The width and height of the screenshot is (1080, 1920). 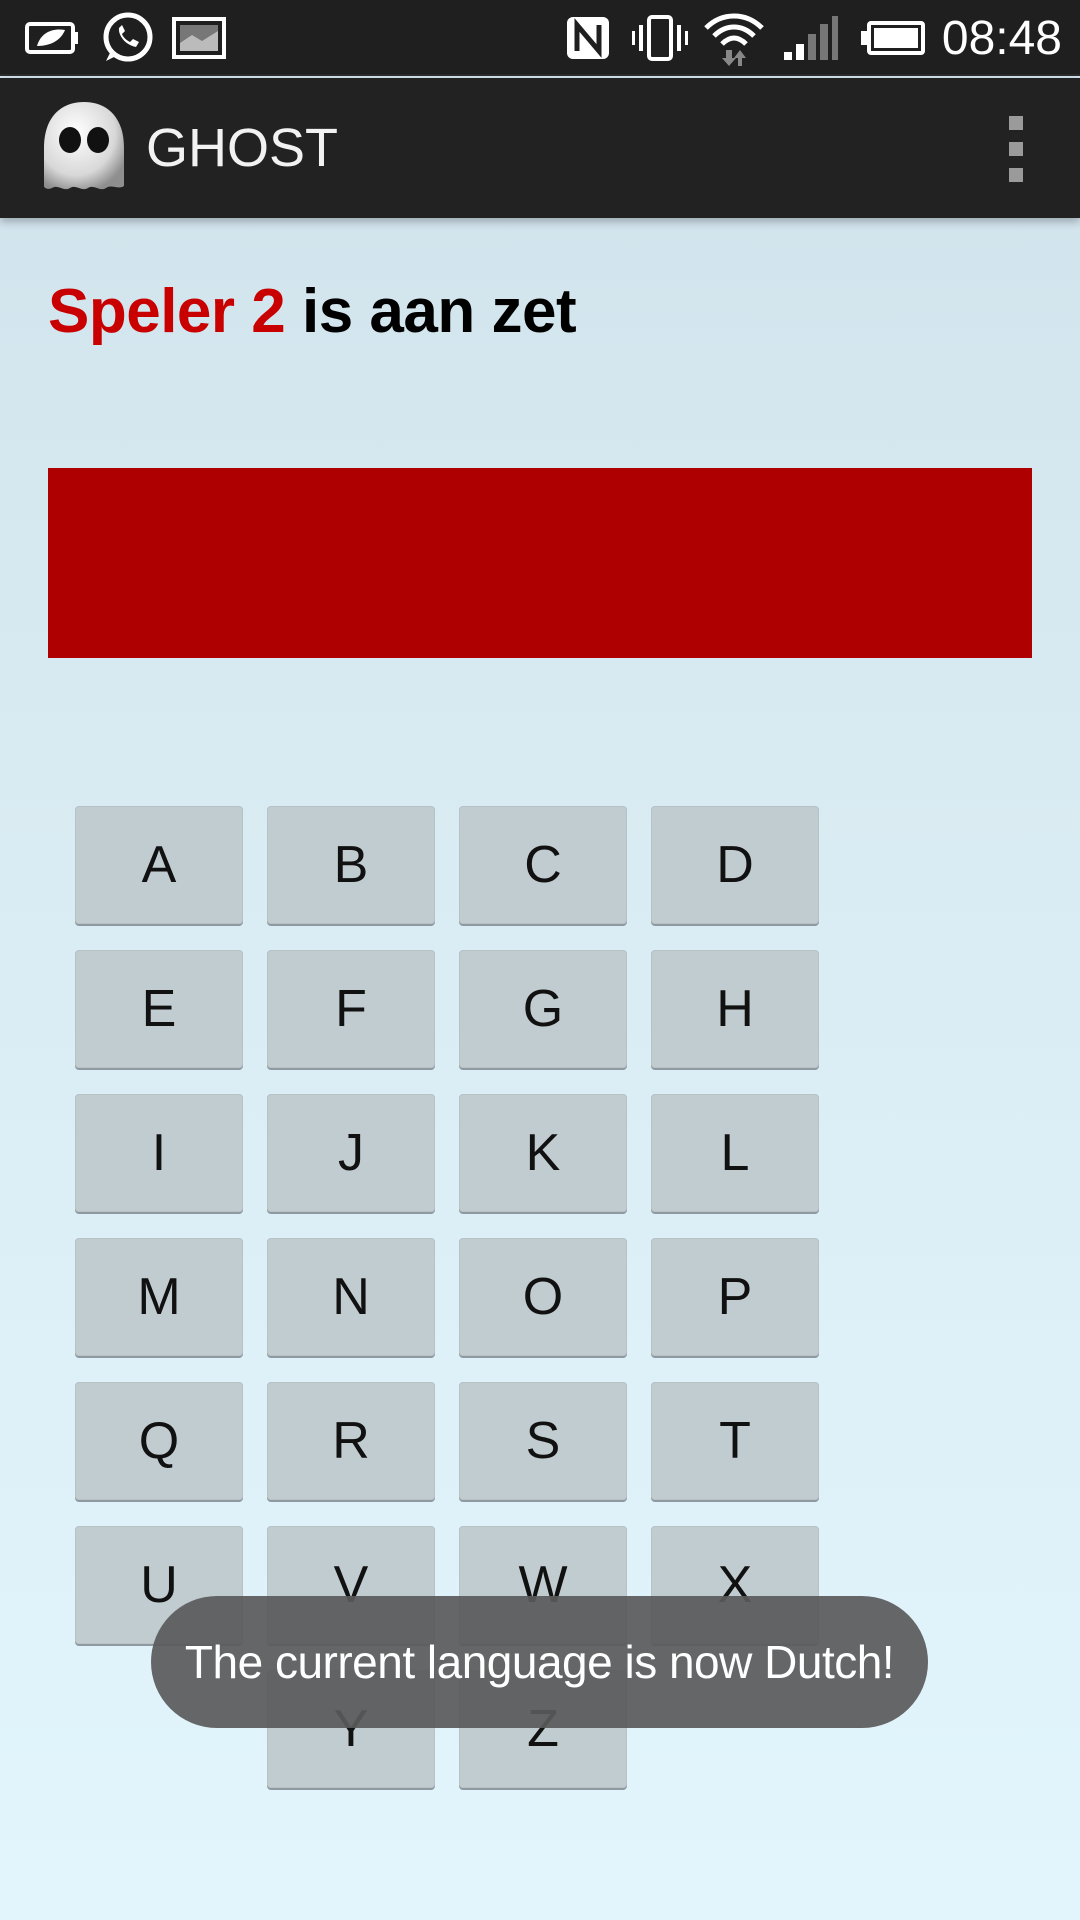 What do you see at coordinates (735, 1153) in the screenshot?
I see `key-l: L` at bounding box center [735, 1153].